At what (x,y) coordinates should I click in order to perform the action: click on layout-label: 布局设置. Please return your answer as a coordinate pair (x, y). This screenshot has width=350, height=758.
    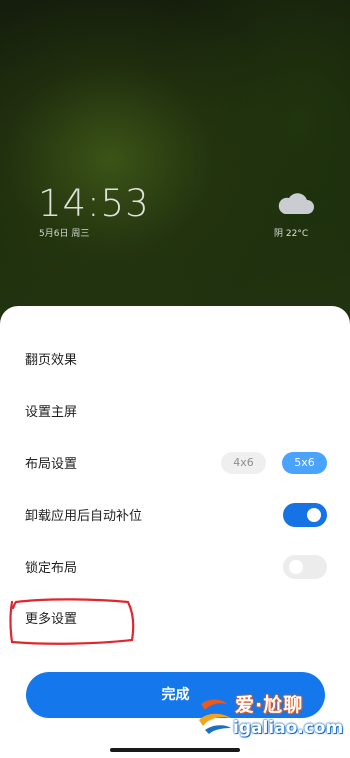
    Looking at the image, I should click on (51, 464).